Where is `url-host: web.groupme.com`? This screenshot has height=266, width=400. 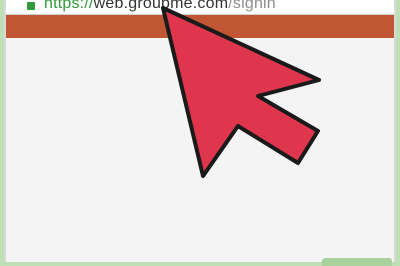
url-host: web.groupme.com is located at coordinates (161, 6).